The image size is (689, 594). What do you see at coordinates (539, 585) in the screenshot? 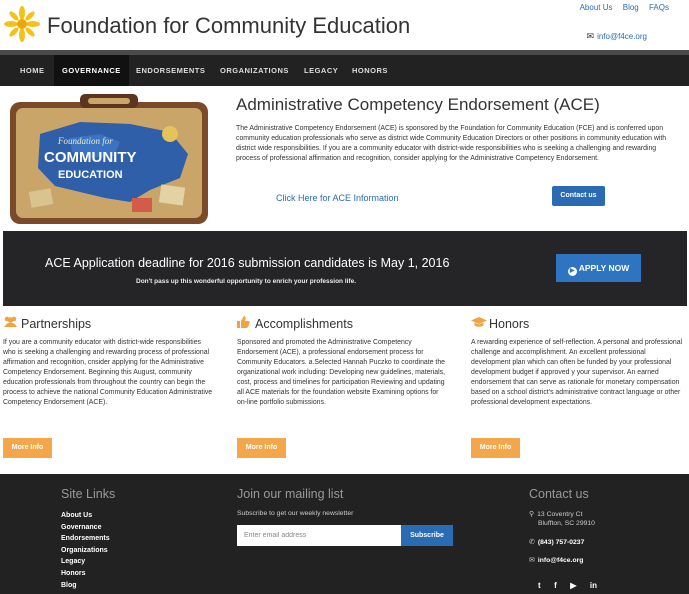
I see `twitter-icon: t` at bounding box center [539, 585].